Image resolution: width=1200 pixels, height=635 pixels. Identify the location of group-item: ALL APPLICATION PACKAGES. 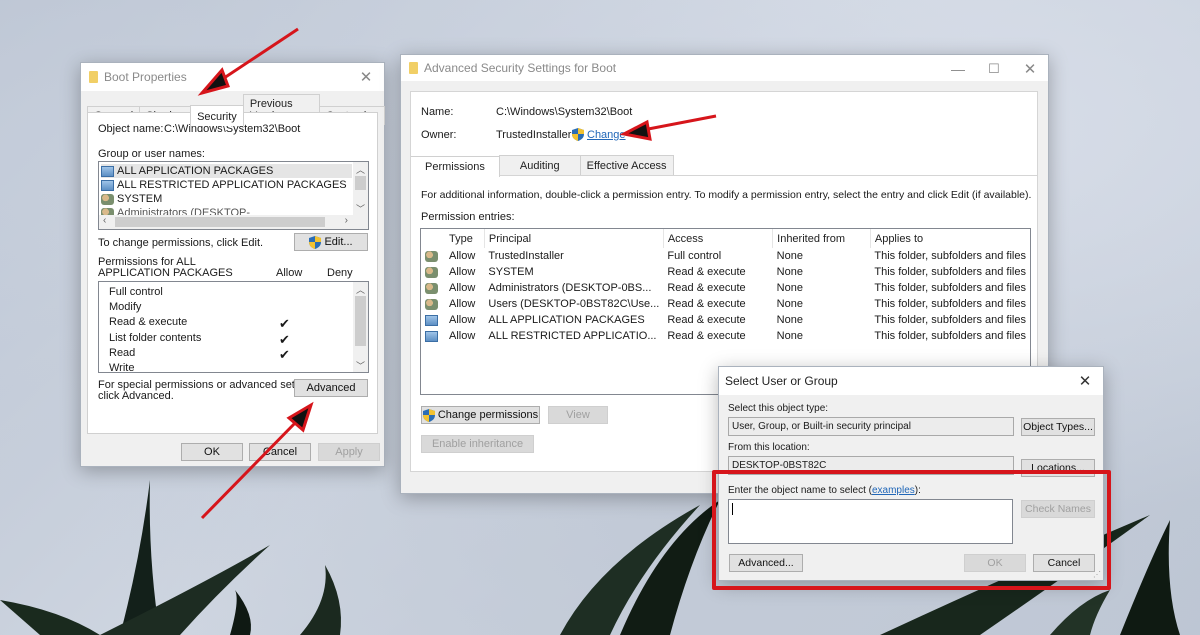
(226, 171).